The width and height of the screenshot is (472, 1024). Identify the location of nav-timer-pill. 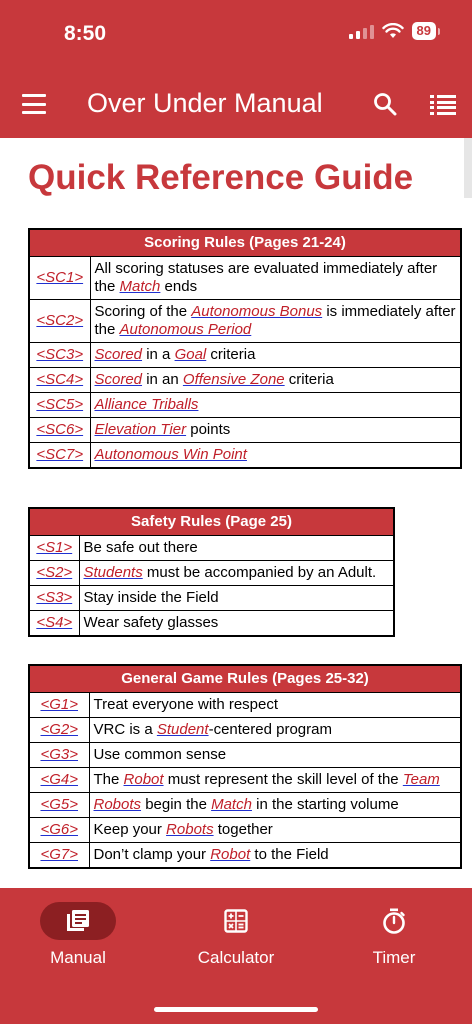
(394, 921).